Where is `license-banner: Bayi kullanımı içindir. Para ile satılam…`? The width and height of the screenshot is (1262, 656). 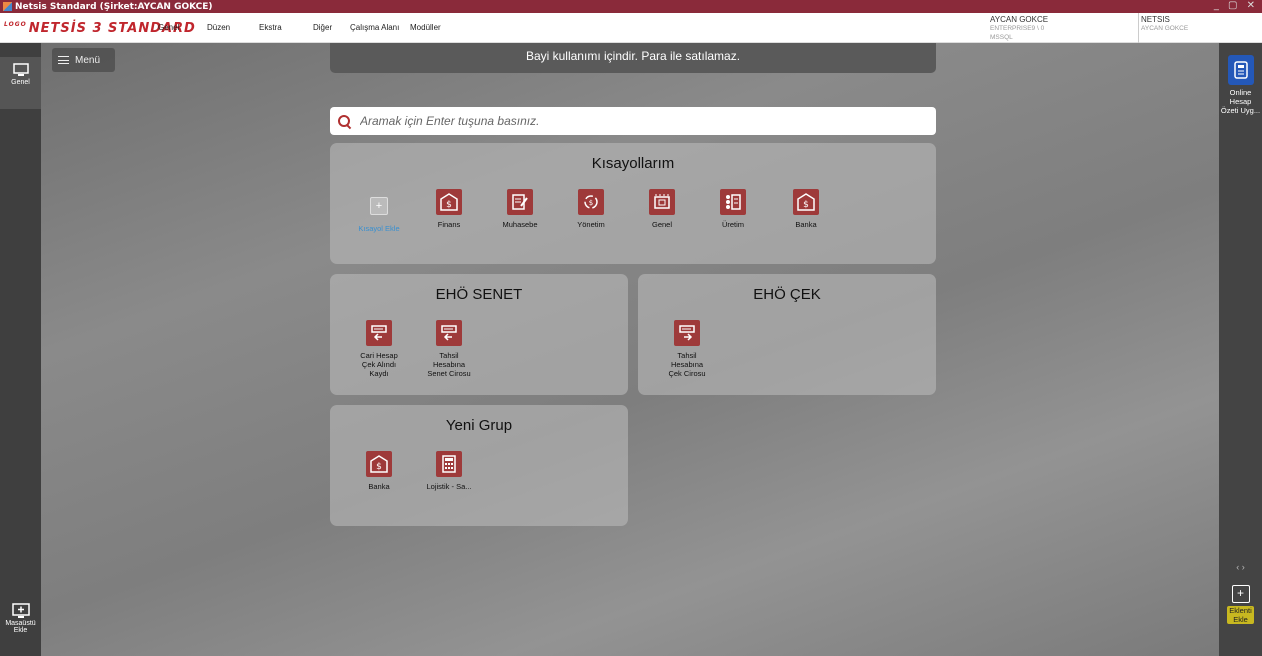
license-banner: Bayi kullanımı içindir. Para ile satılam… is located at coordinates (633, 58).